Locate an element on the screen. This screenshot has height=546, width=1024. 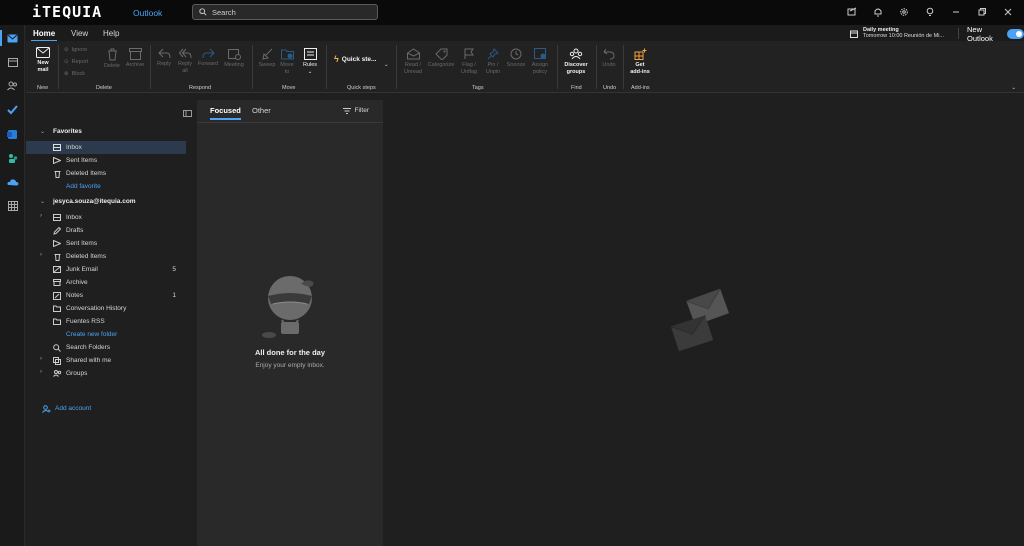
flag-button: Flag / Unflag is located at coordinates (469, 62).